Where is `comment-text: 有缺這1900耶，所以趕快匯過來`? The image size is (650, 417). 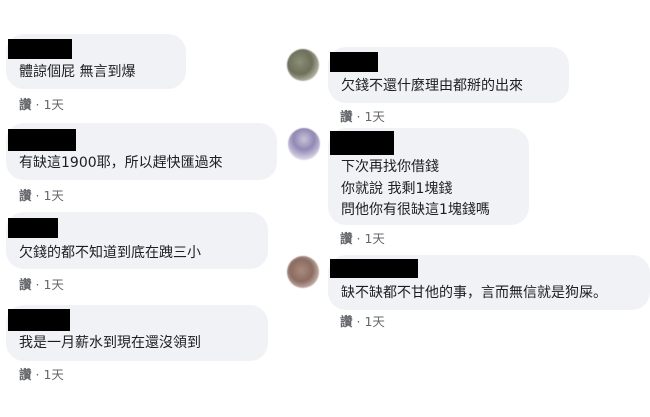
comment-text: 有缺這1900耶，所以趕快匯過來 is located at coordinates (121, 163).